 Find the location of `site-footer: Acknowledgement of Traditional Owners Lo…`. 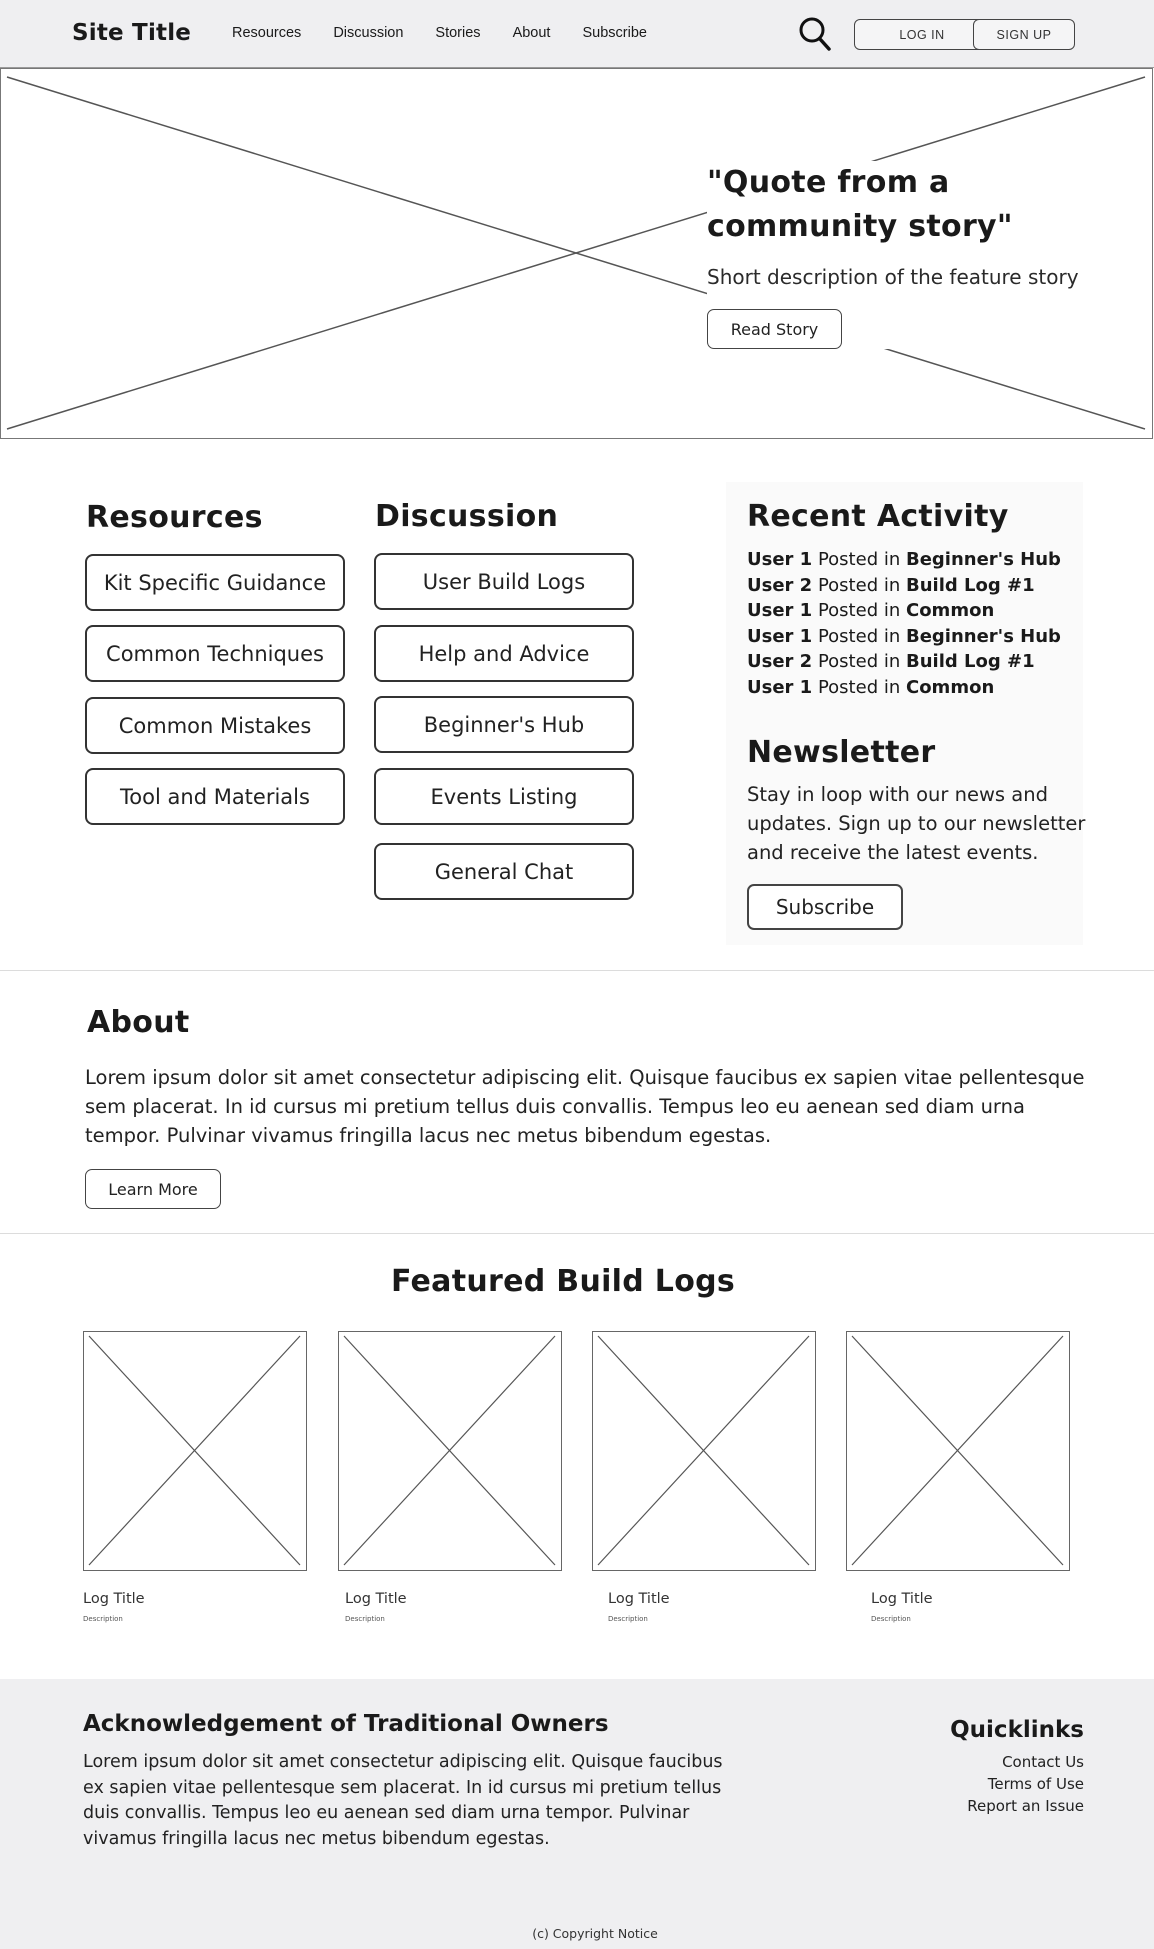

site-footer: Acknowledgement of Traditional Owners Lo… is located at coordinates (577, 1814).